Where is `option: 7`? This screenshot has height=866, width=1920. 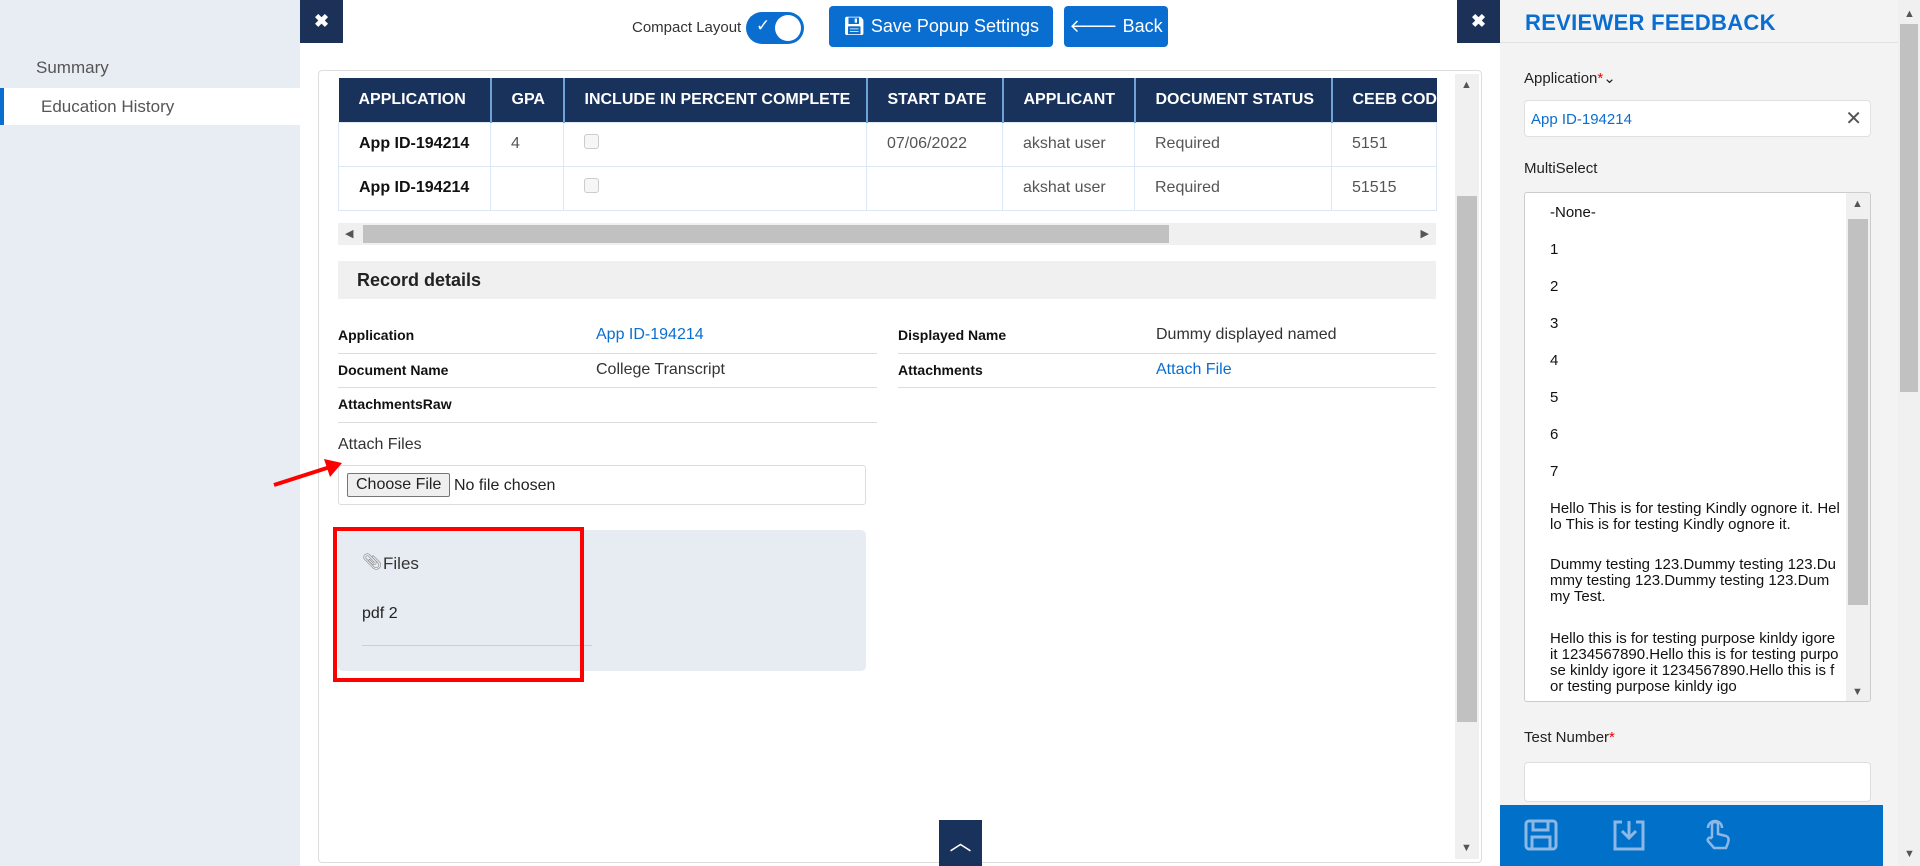 option: 7 is located at coordinates (1700, 472).